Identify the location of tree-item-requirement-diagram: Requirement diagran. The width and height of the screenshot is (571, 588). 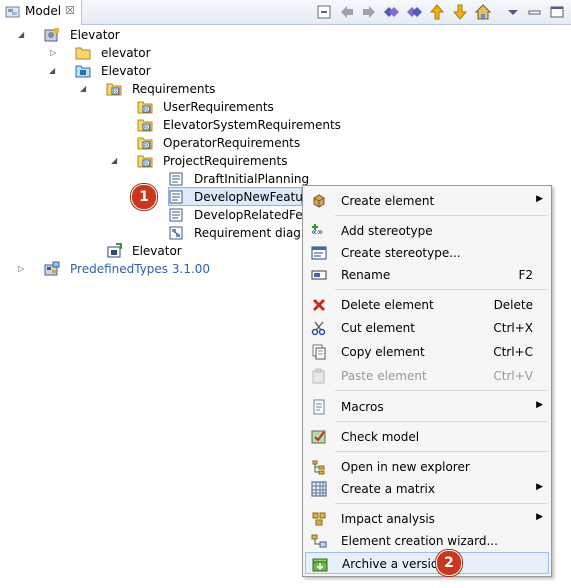
(151, 233).